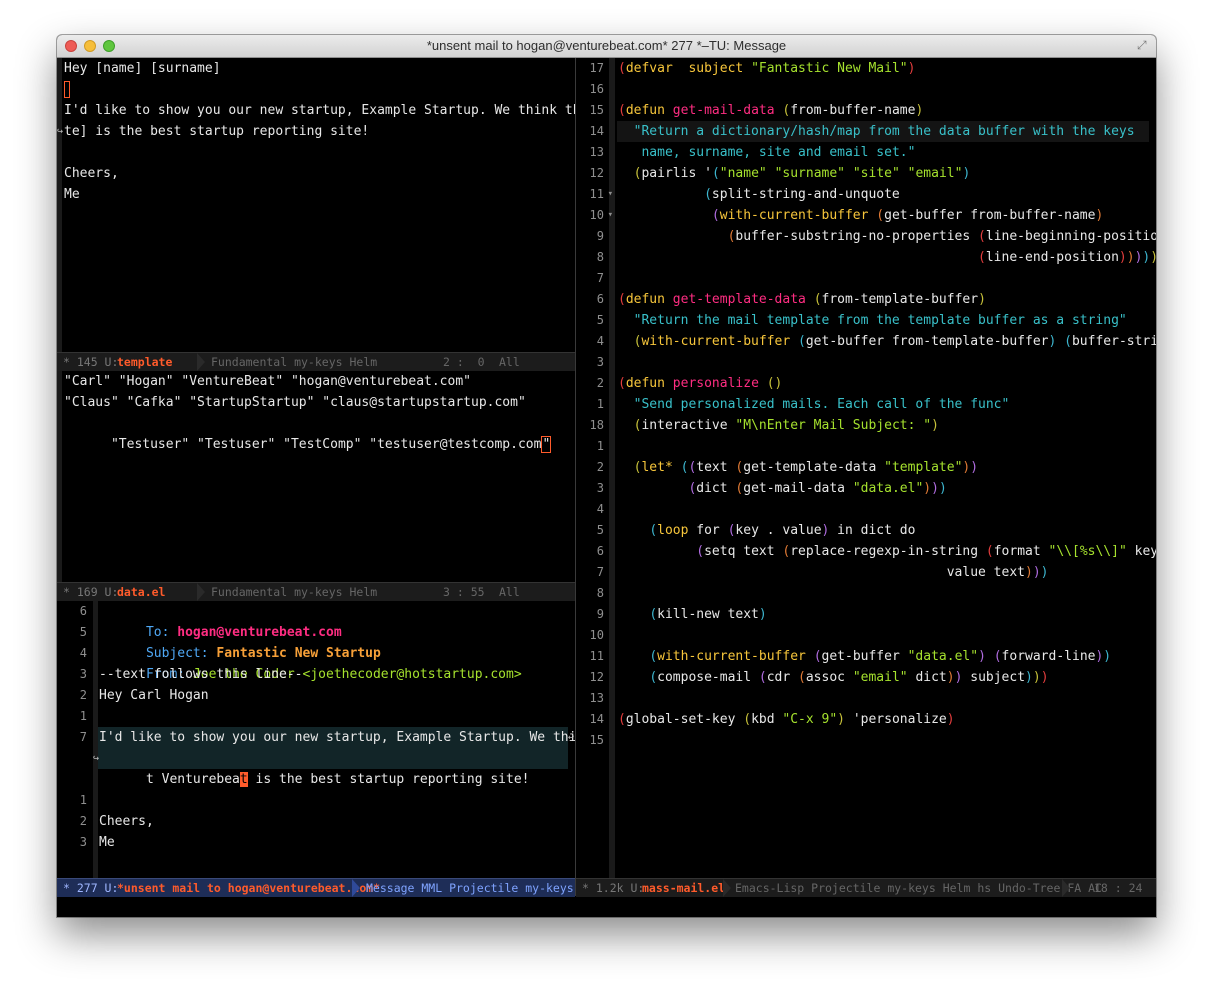  What do you see at coordinates (829, 68) in the screenshot?
I see `code-token: "Fantastic New Mail"` at bounding box center [829, 68].